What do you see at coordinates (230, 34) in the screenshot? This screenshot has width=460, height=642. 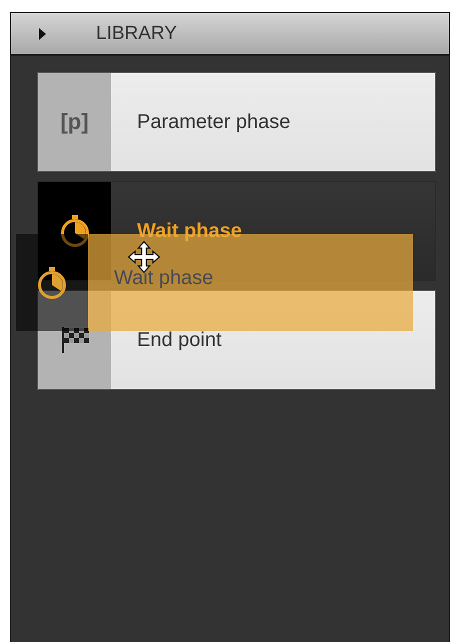 I see `panel-header: LIBRARY` at bounding box center [230, 34].